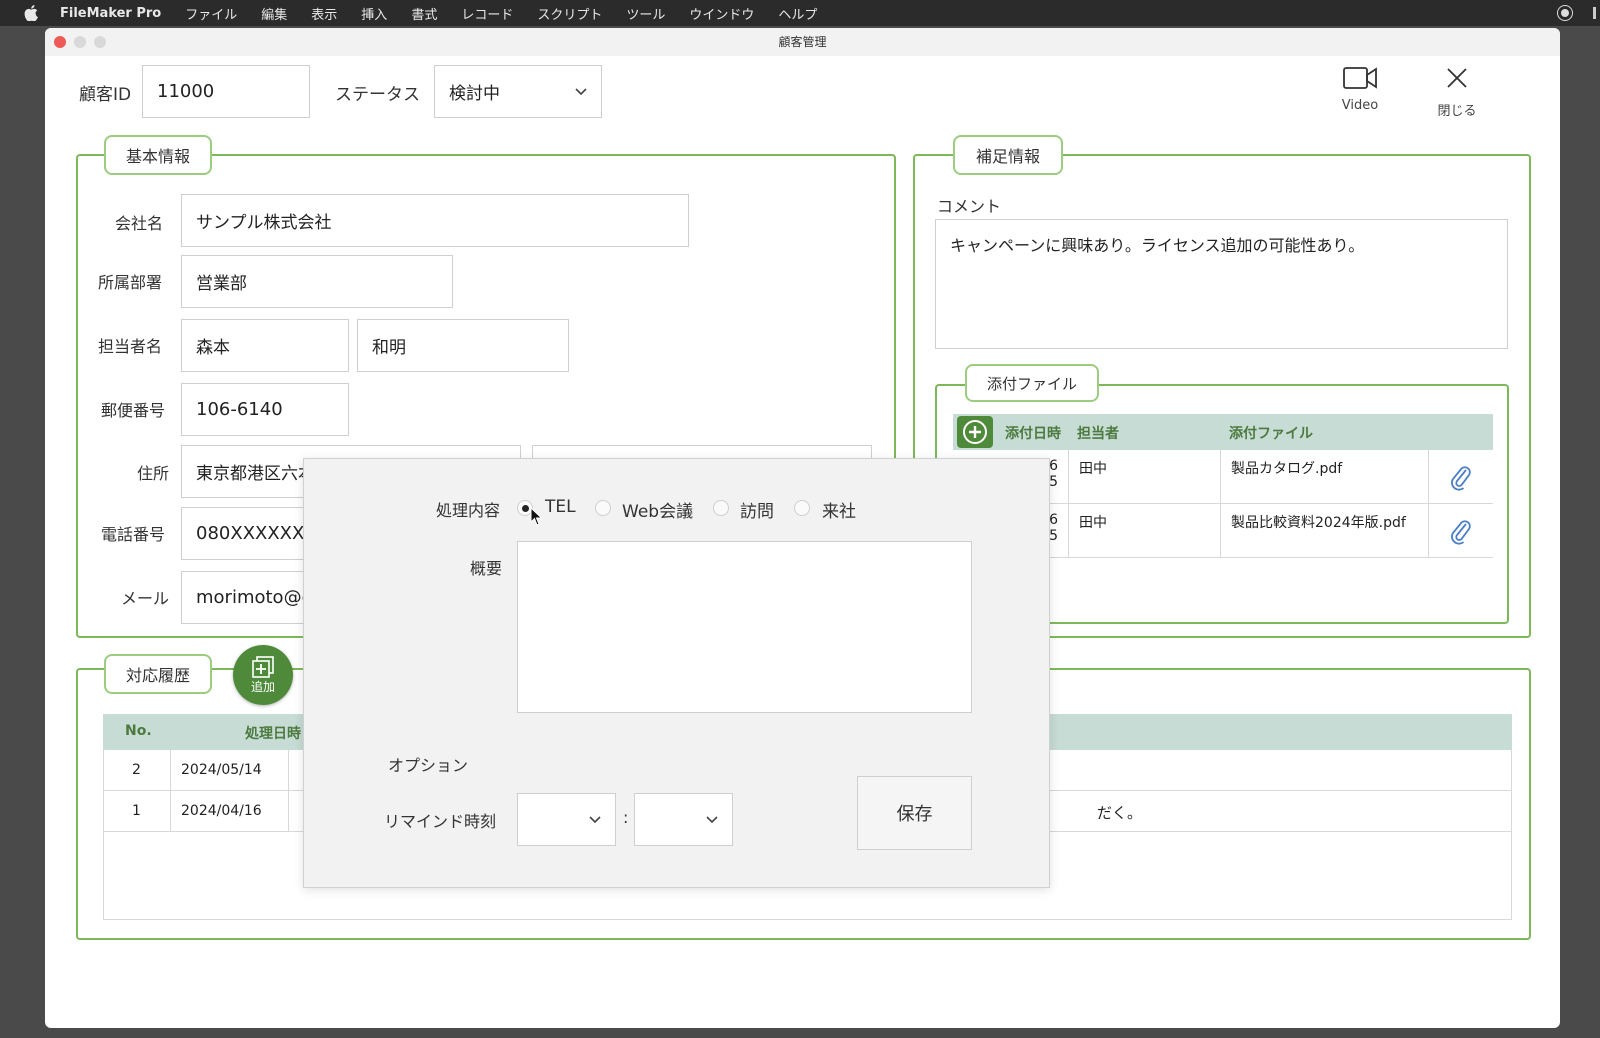  Describe the element at coordinates (138, 731) in the screenshot. I see `col-no: No.` at that location.